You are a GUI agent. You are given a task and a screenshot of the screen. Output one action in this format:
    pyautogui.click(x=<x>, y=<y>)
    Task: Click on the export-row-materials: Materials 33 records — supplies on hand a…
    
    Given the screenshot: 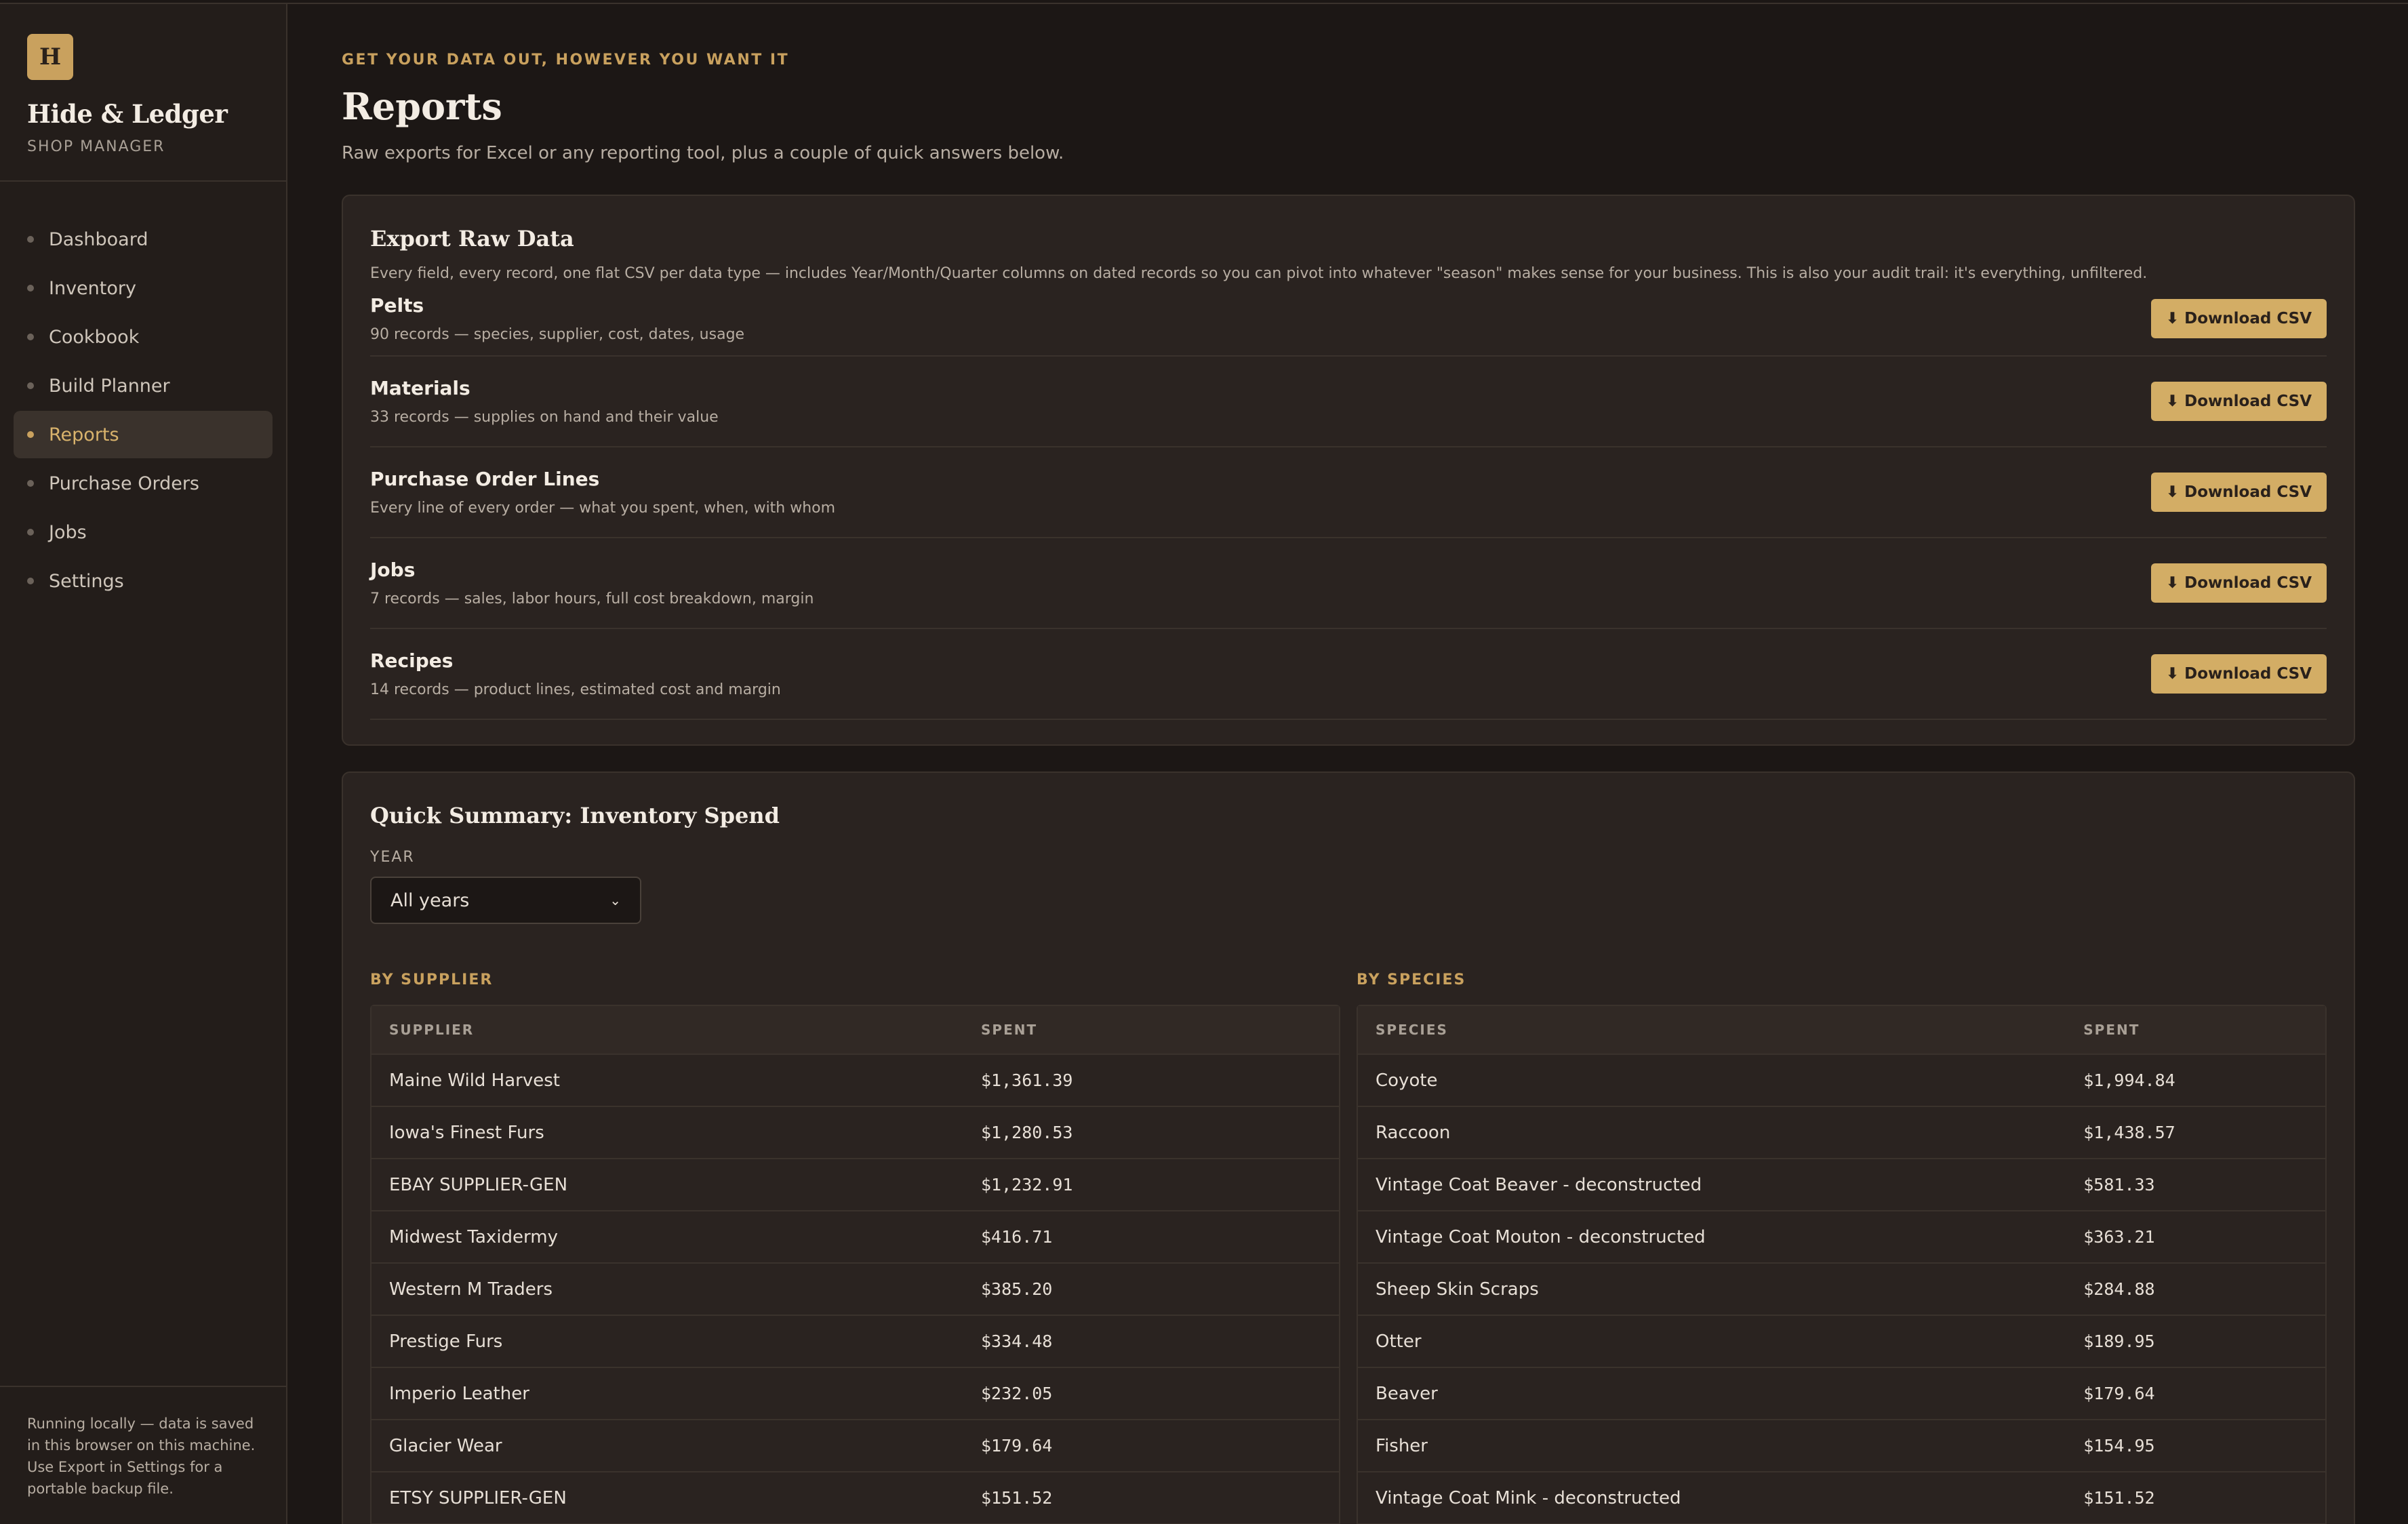 What is the action you would take?
    pyautogui.click(x=1348, y=402)
    